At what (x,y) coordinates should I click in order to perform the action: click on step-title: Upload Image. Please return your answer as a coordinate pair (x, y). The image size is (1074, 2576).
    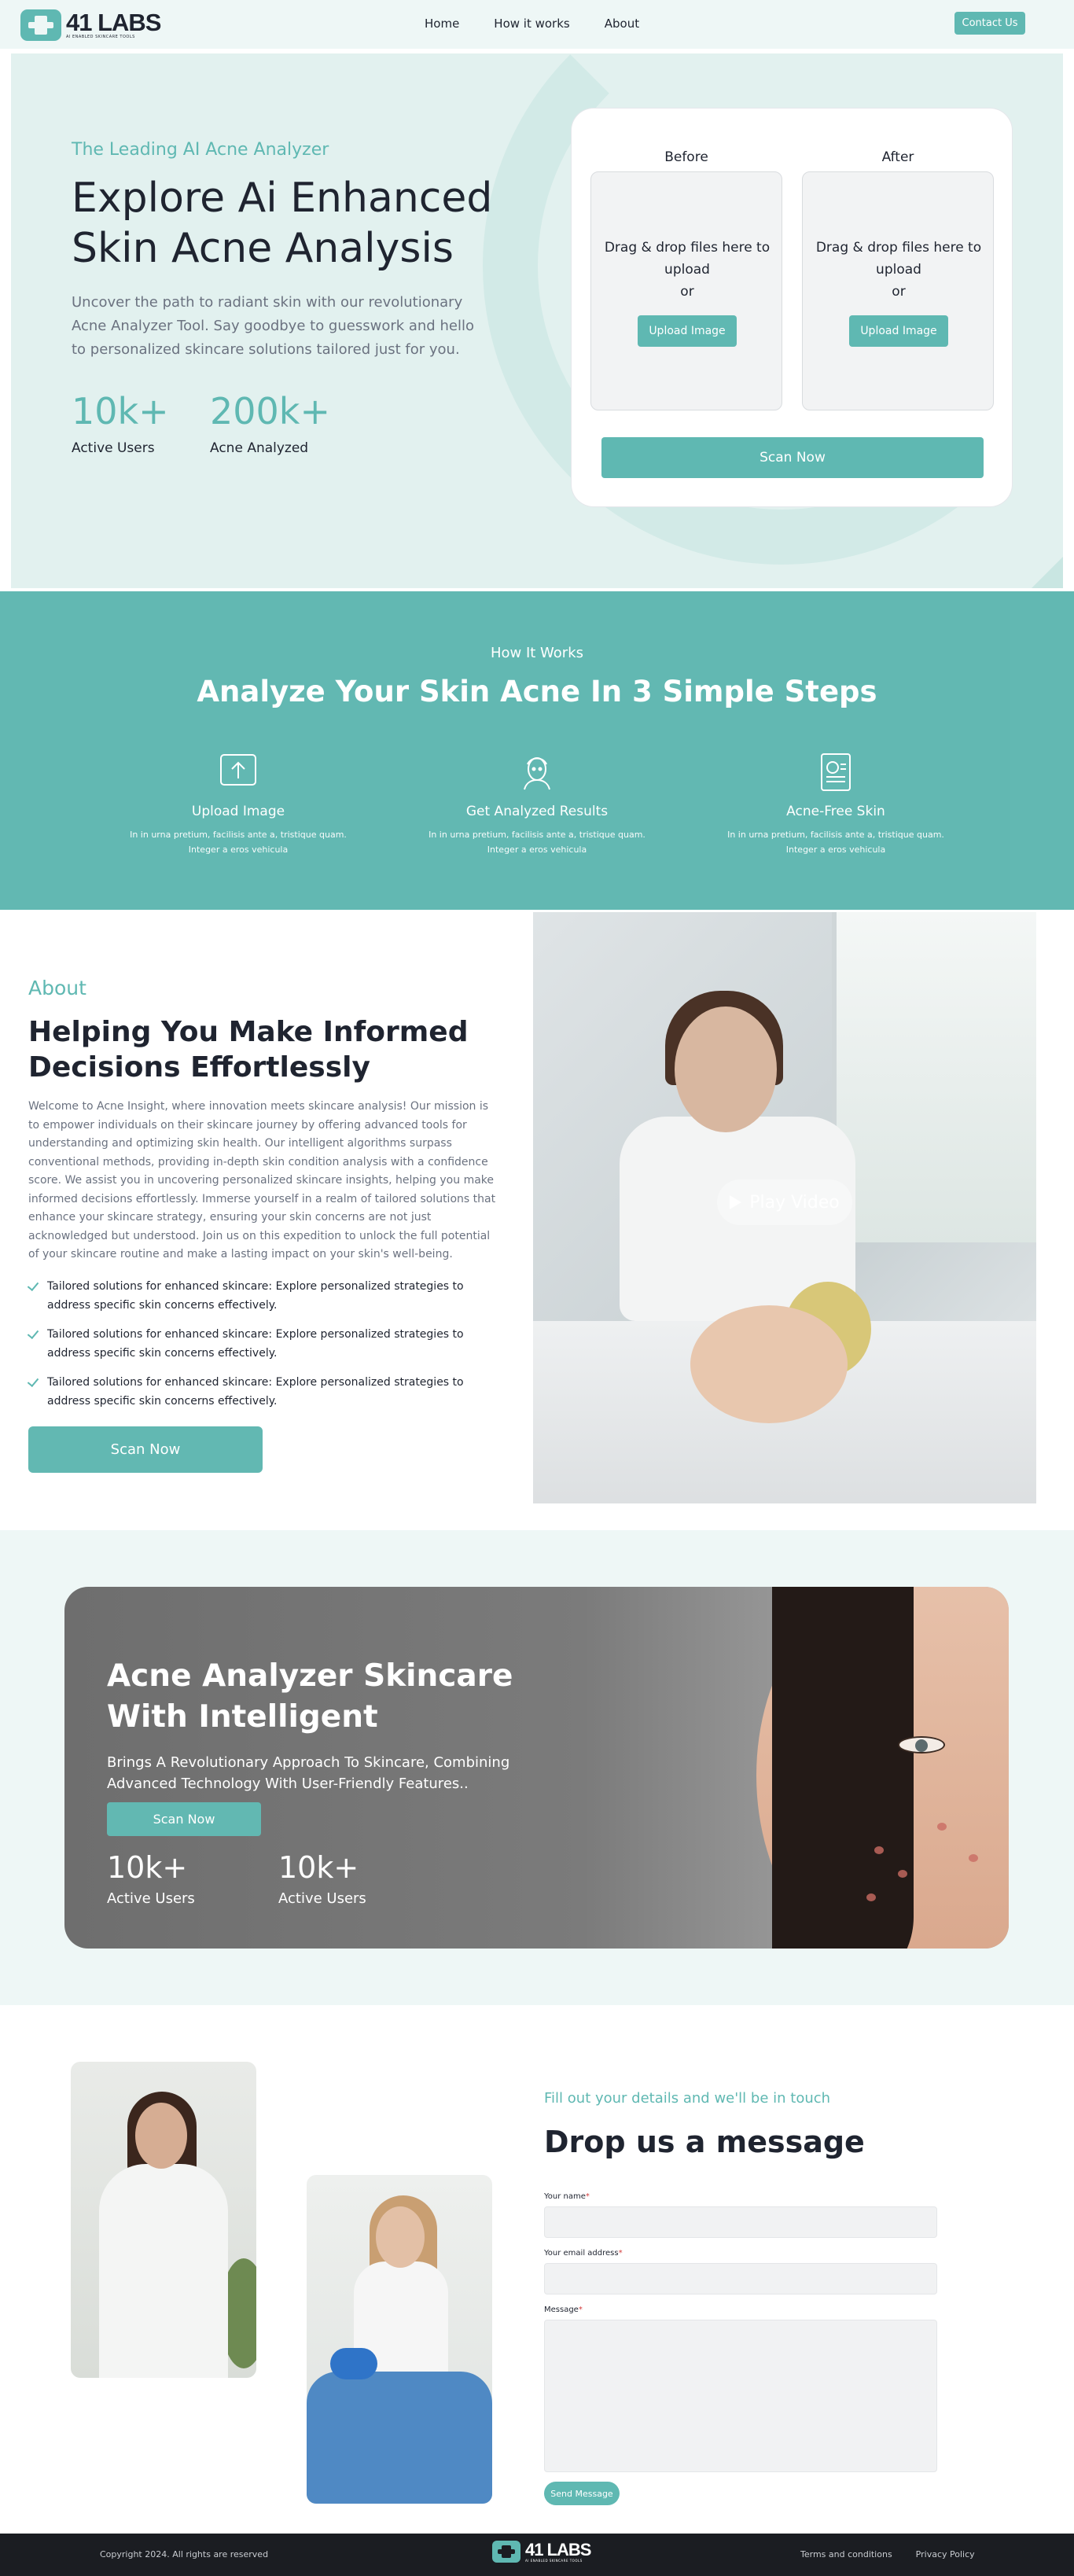
    Looking at the image, I should click on (238, 812).